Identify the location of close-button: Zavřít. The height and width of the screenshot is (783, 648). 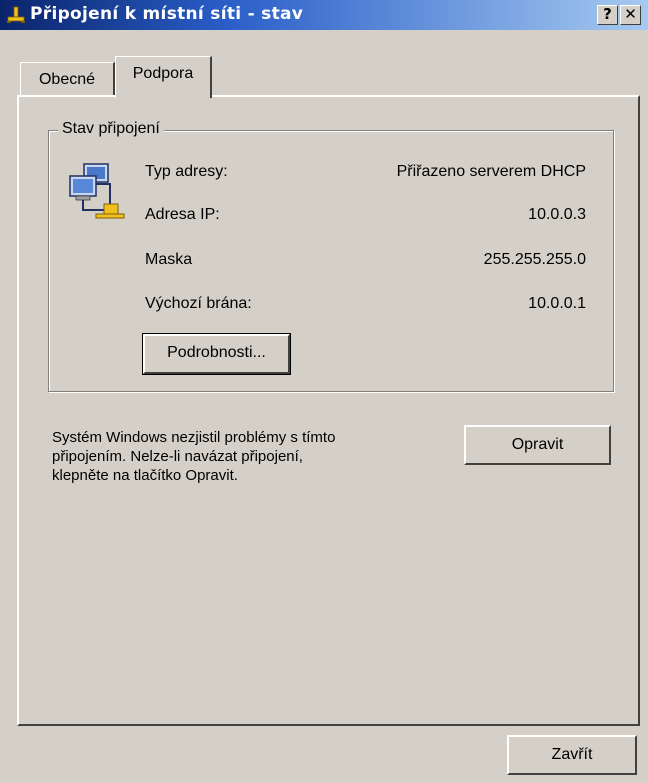
(572, 755).